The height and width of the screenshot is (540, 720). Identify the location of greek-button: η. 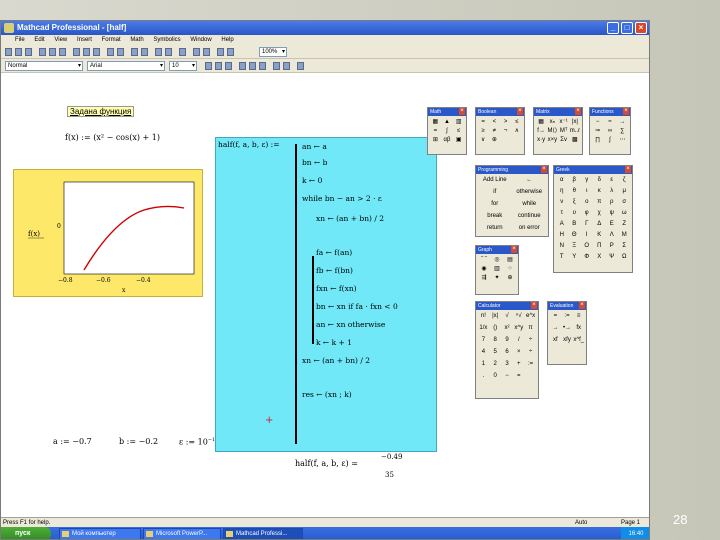
(562, 191).